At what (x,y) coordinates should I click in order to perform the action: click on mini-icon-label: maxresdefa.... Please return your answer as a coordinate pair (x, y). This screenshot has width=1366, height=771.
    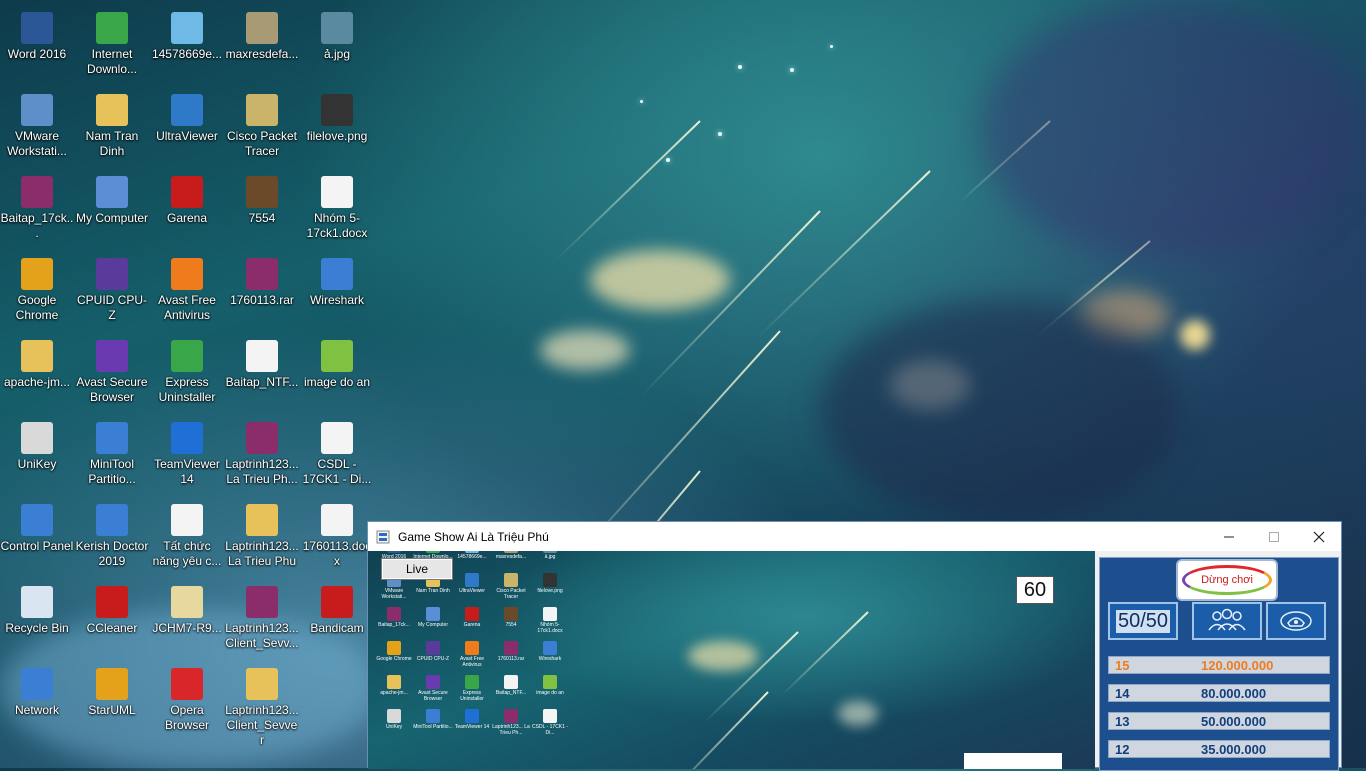
    Looking at the image, I should click on (511, 557).